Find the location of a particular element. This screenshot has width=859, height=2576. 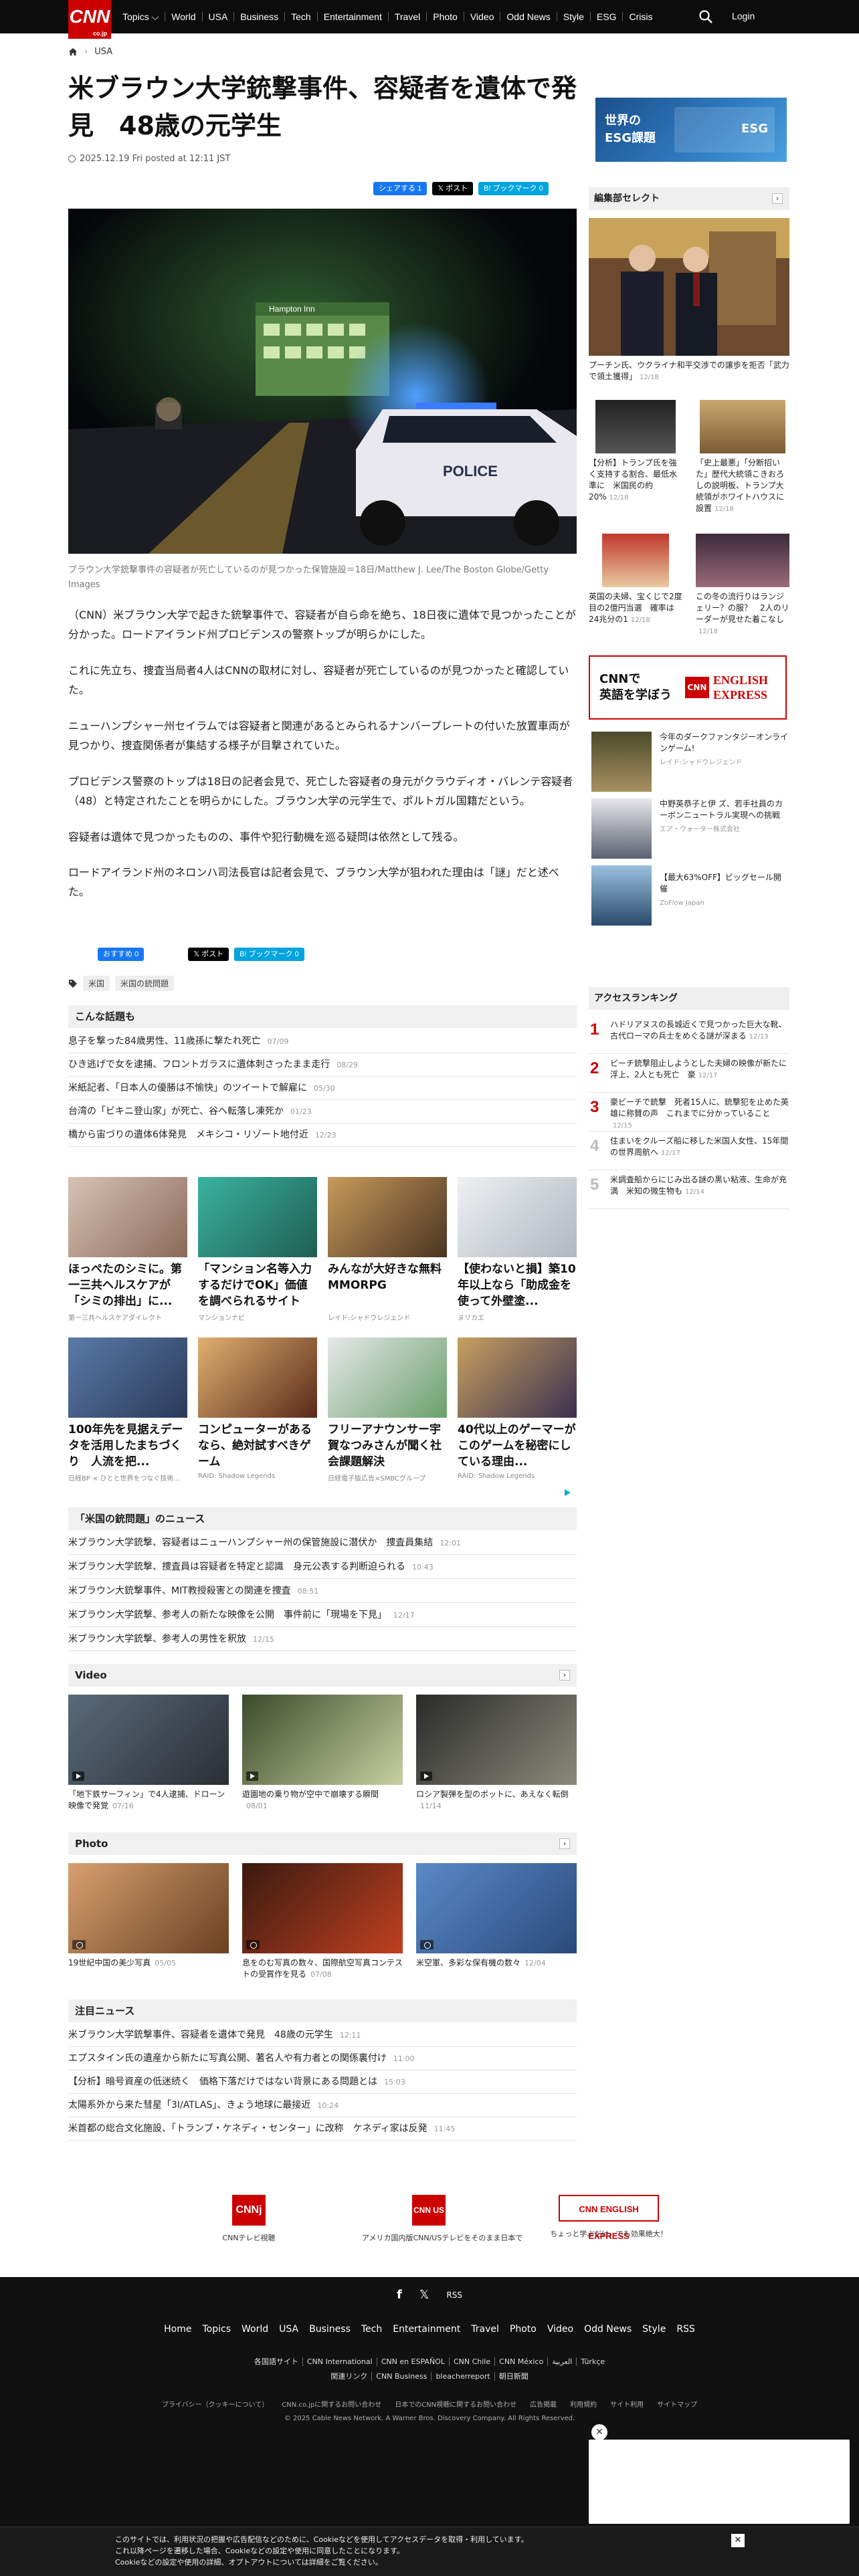

news-list-item: 米ブラウン大学銃撃、参考人の新たな映像を公開 事件前に「現場を下見」 12/17 is located at coordinates (322, 1616).